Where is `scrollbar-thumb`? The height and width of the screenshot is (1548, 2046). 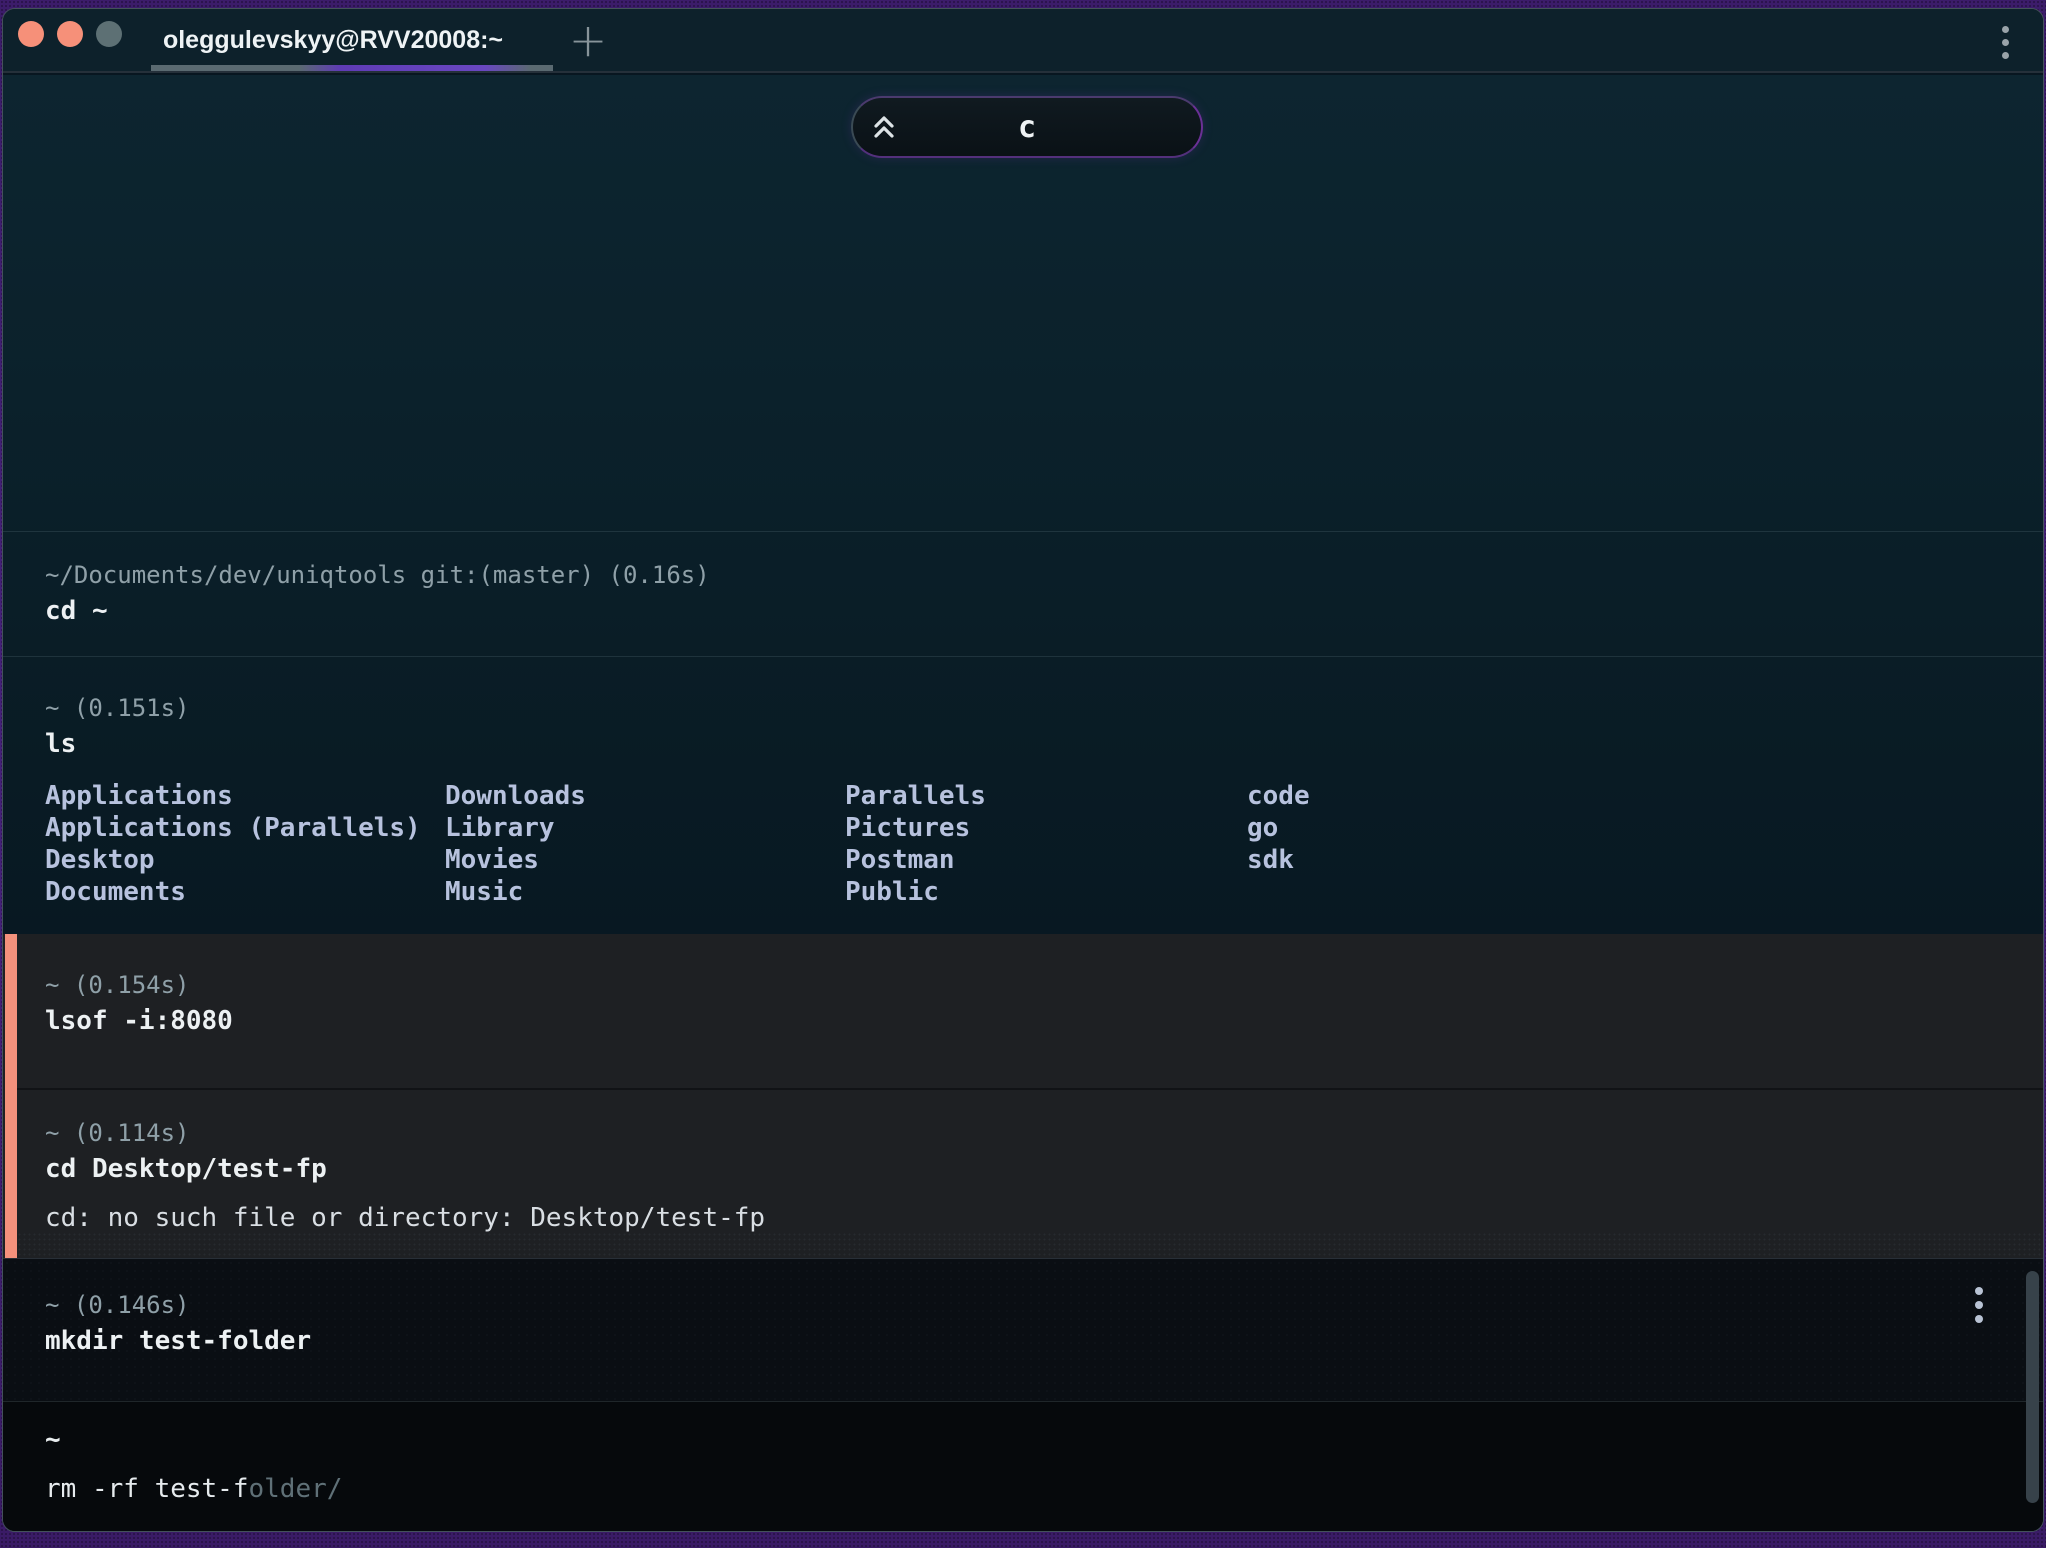 scrollbar-thumb is located at coordinates (2032, 1387).